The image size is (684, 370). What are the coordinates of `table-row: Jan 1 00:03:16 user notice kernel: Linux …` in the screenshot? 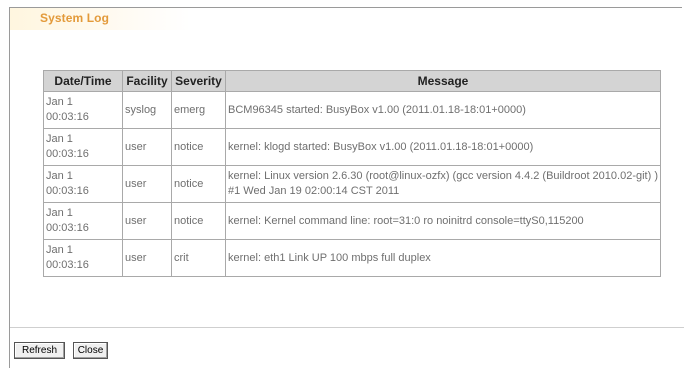 It's located at (352, 184).